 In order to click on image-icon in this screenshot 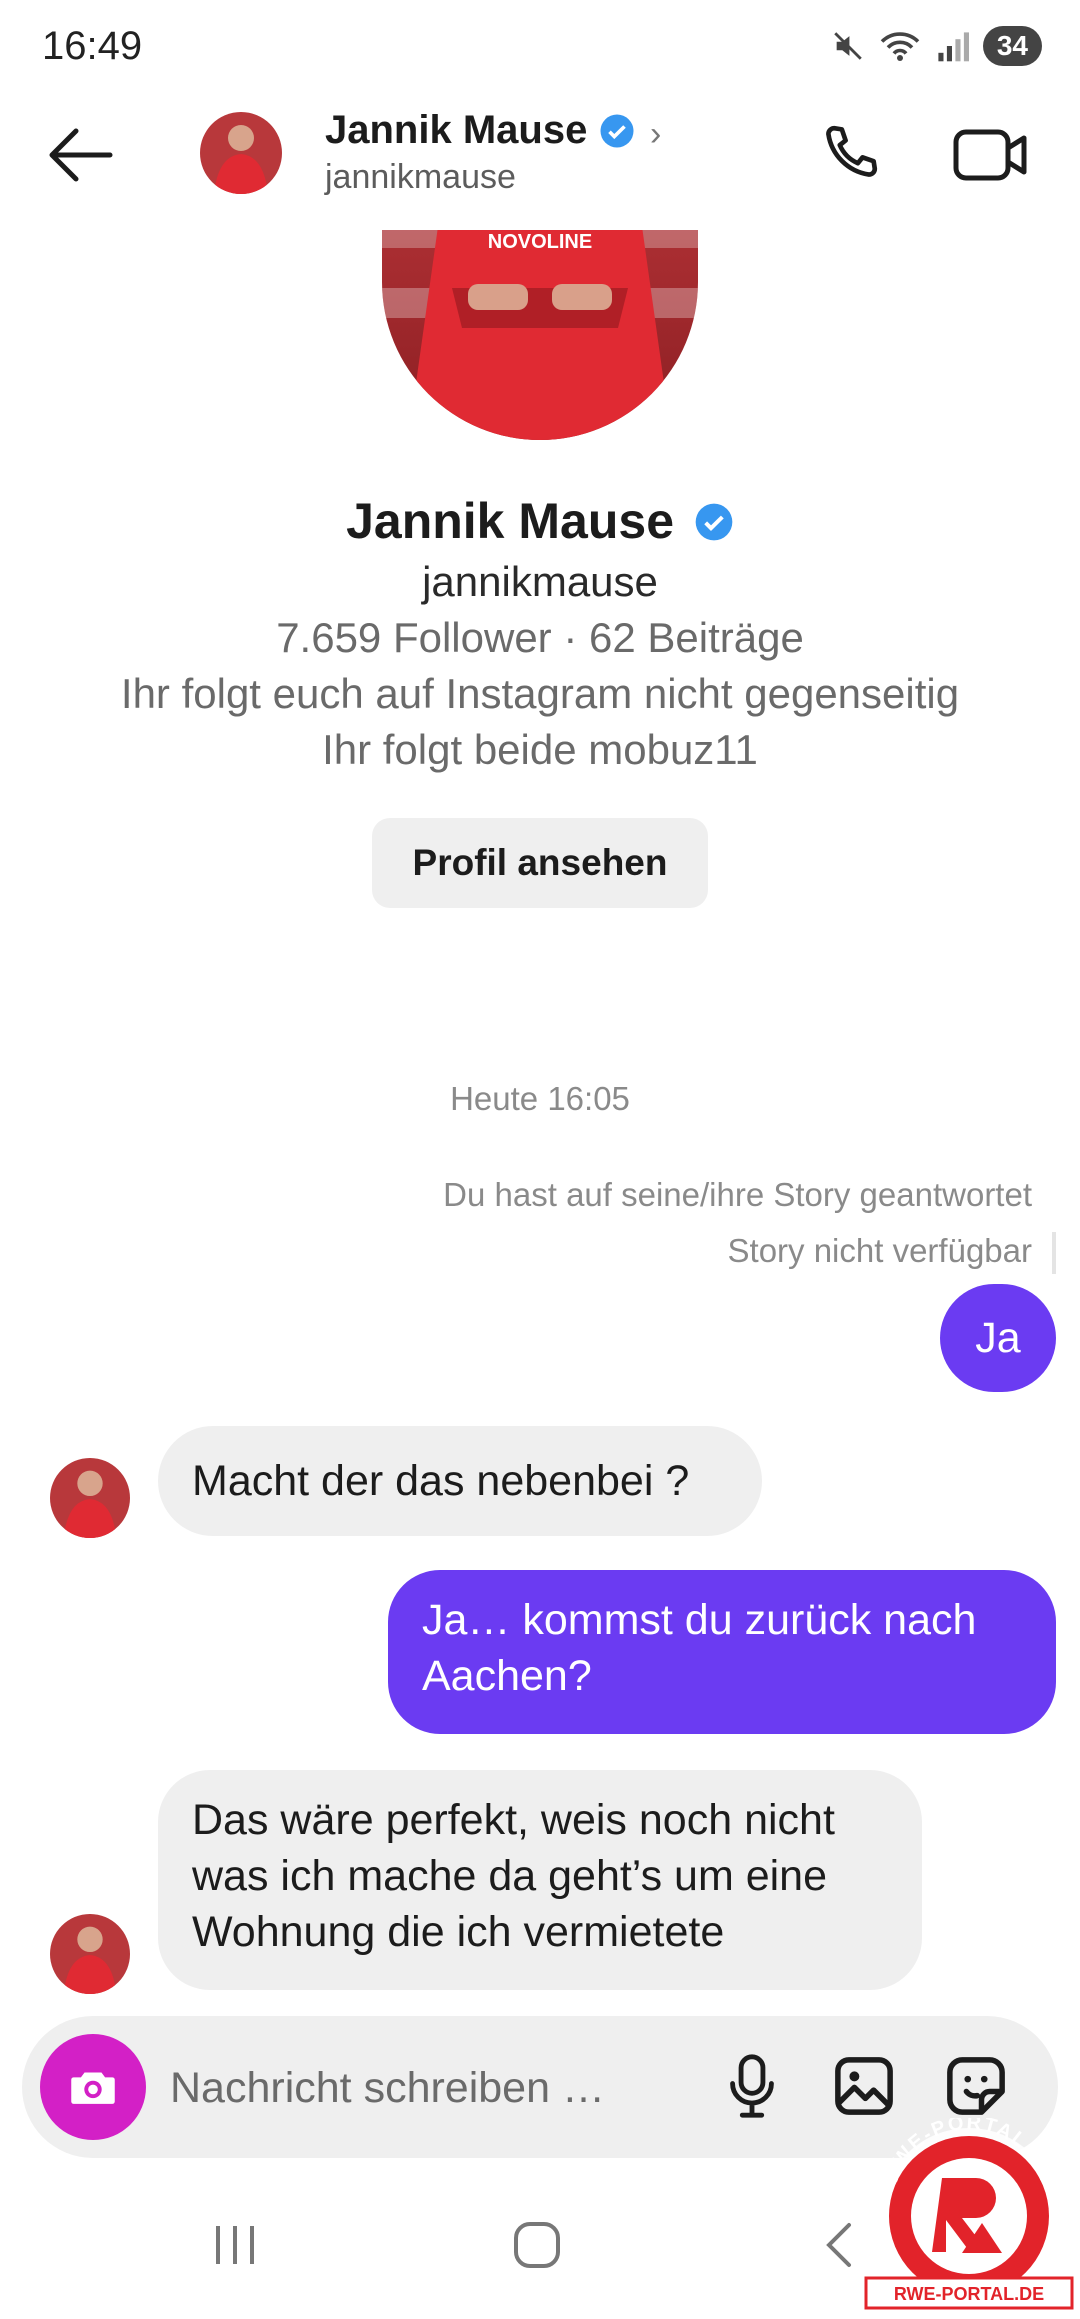, I will do `click(864, 2086)`.